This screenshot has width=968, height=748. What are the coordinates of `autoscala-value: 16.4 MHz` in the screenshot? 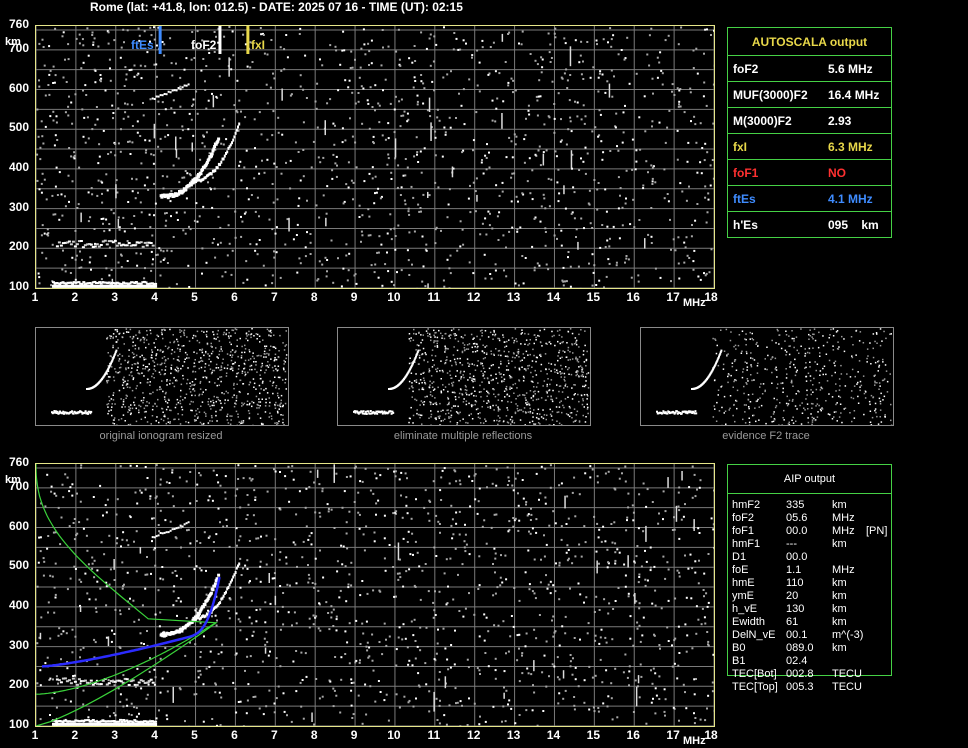 It's located at (854, 95).